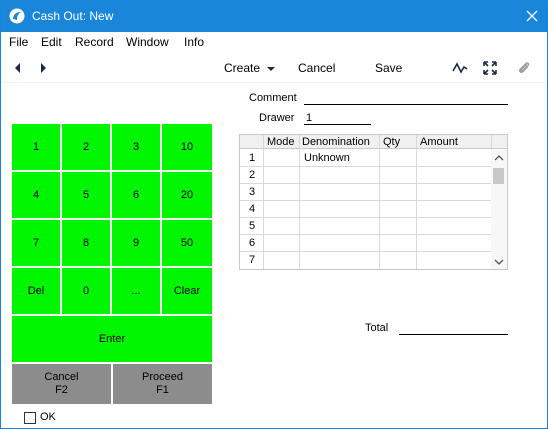  Describe the element at coordinates (439, 142) in the screenshot. I see `column-amount: Amount` at that location.